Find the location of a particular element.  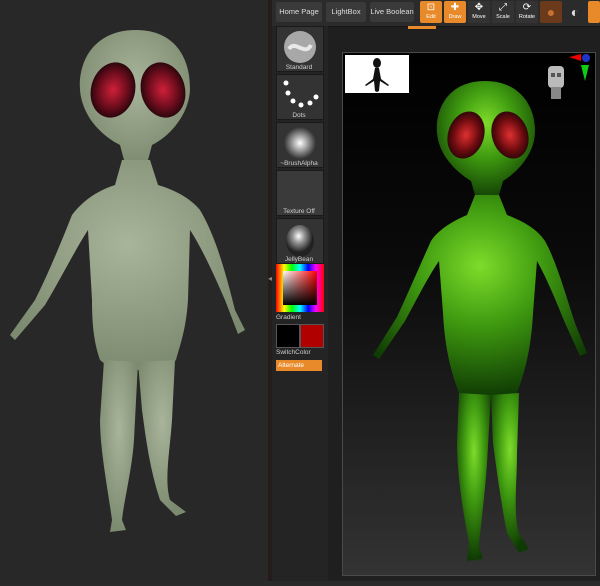

edit-button: ⊡ Edit is located at coordinates (431, 12).